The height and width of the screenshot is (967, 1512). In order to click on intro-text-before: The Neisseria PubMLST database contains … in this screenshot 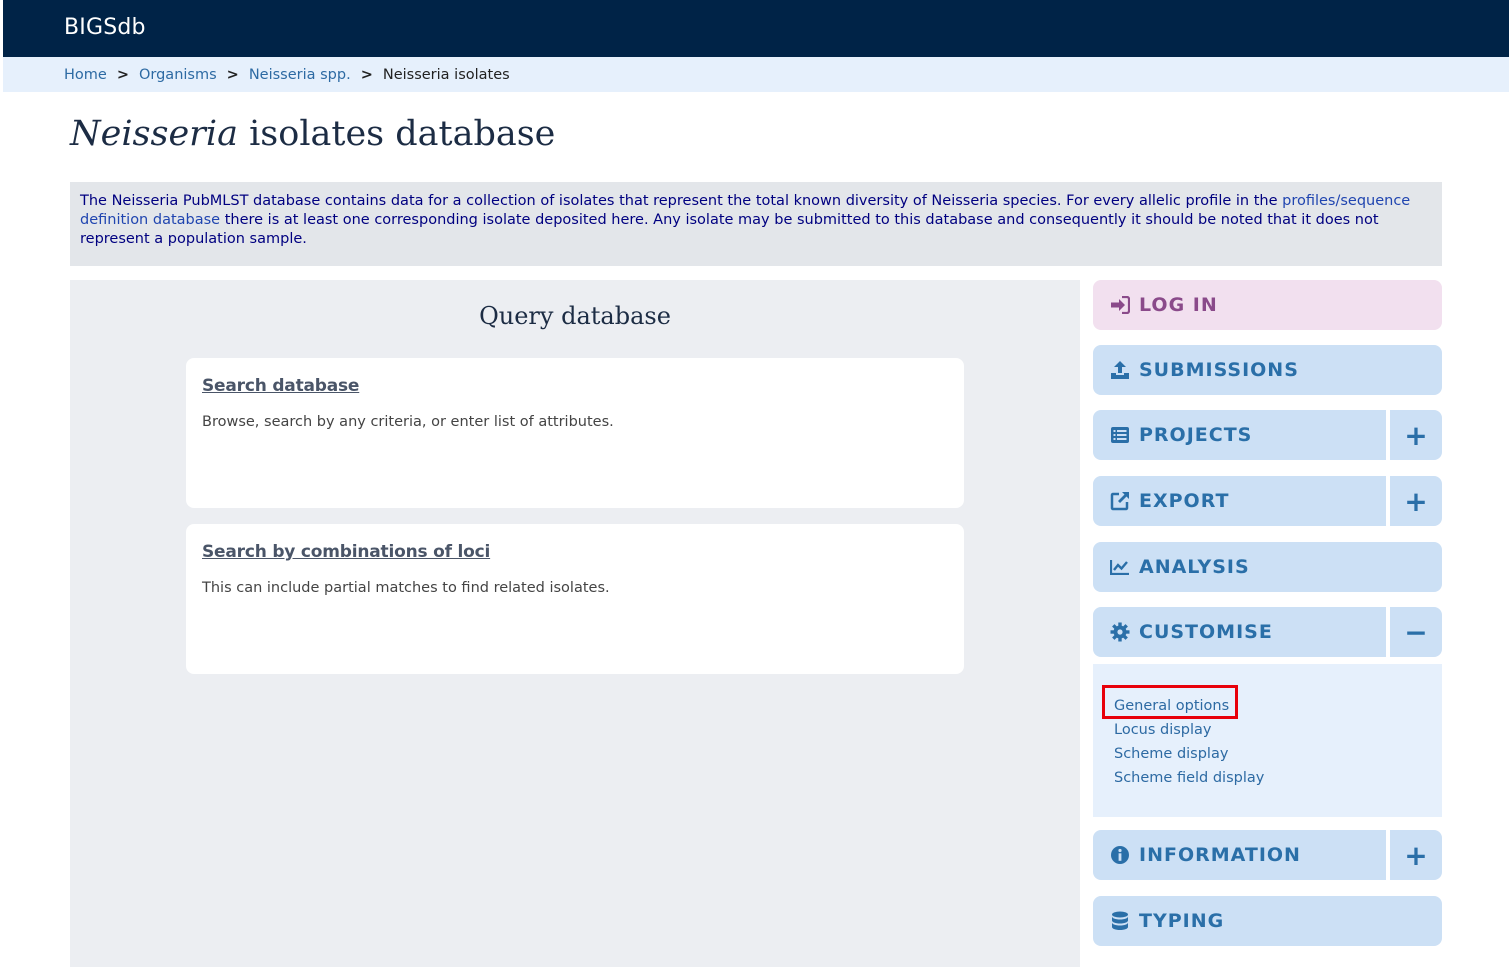, I will do `click(681, 201)`.